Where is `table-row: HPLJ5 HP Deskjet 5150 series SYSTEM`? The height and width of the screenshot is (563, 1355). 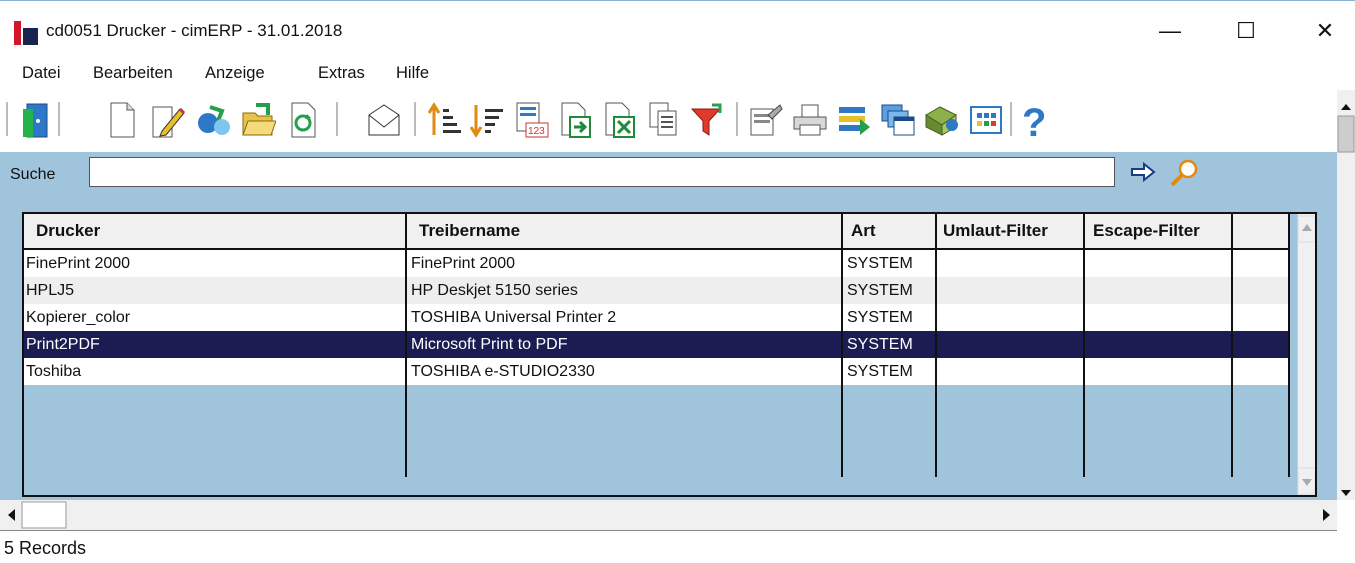
table-row: HPLJ5 HP Deskjet 5150 series SYSTEM is located at coordinates (657, 290).